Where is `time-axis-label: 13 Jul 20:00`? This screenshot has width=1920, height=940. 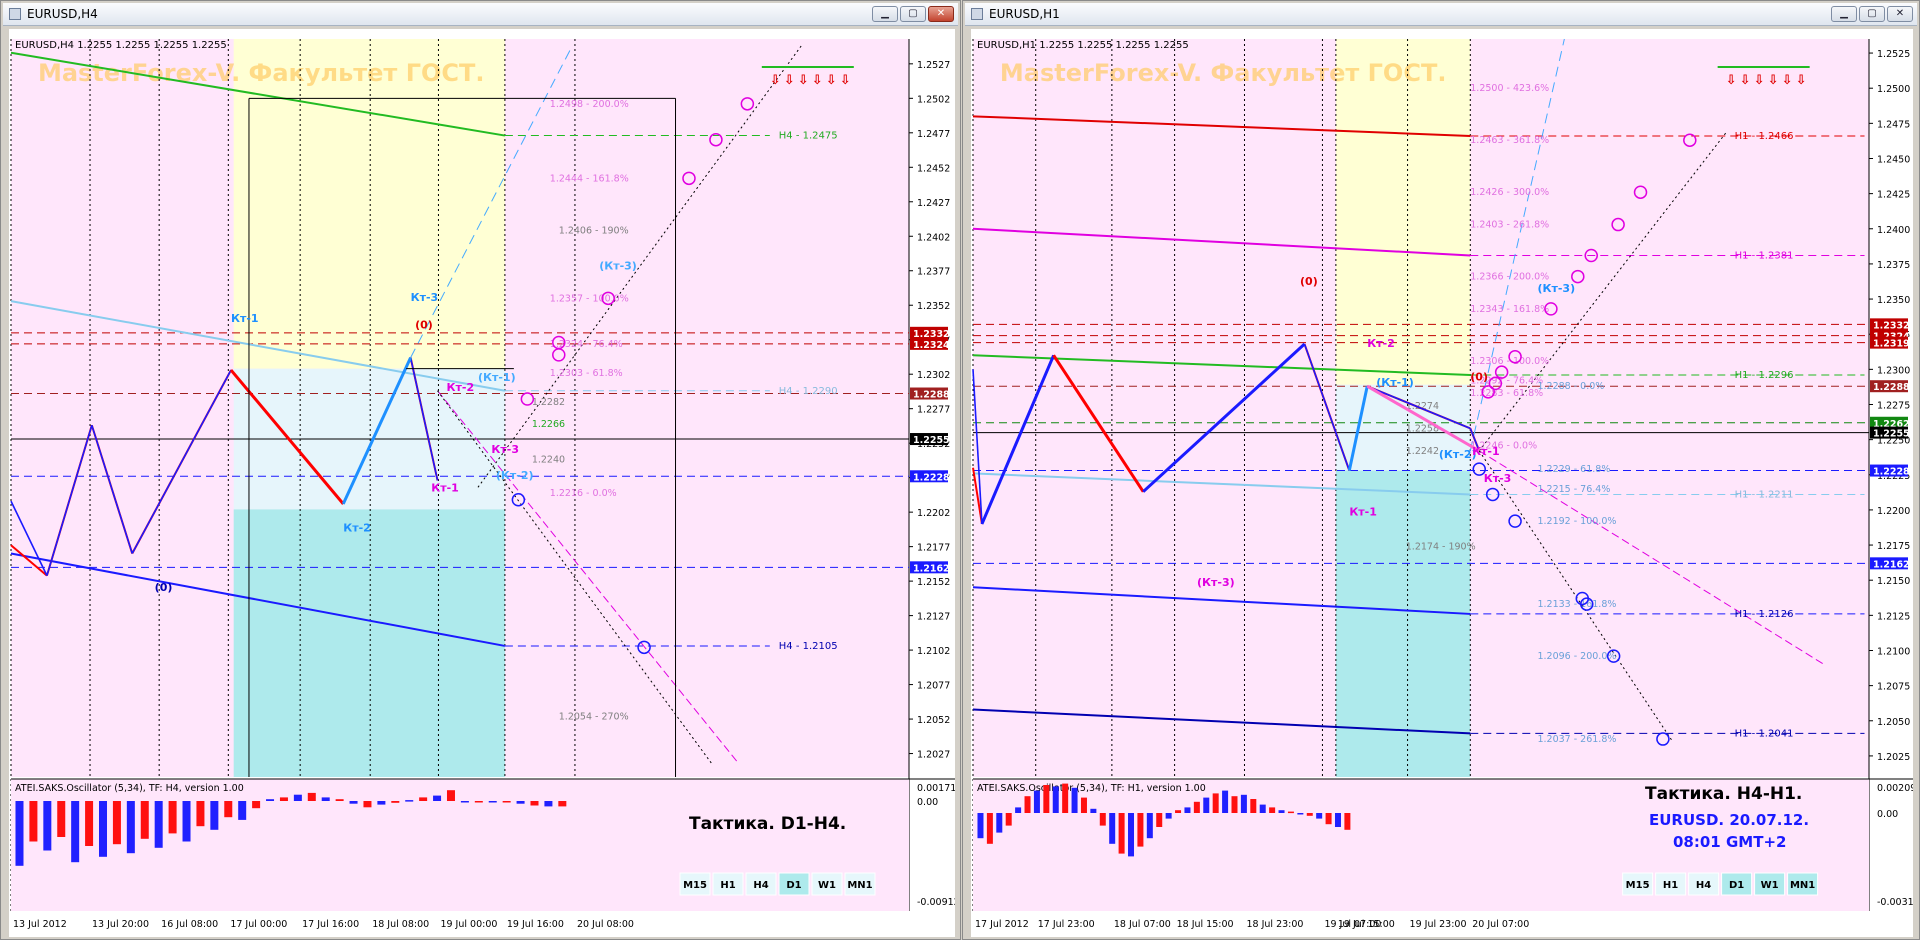 time-axis-label: 13 Jul 20:00 is located at coordinates (120, 924).